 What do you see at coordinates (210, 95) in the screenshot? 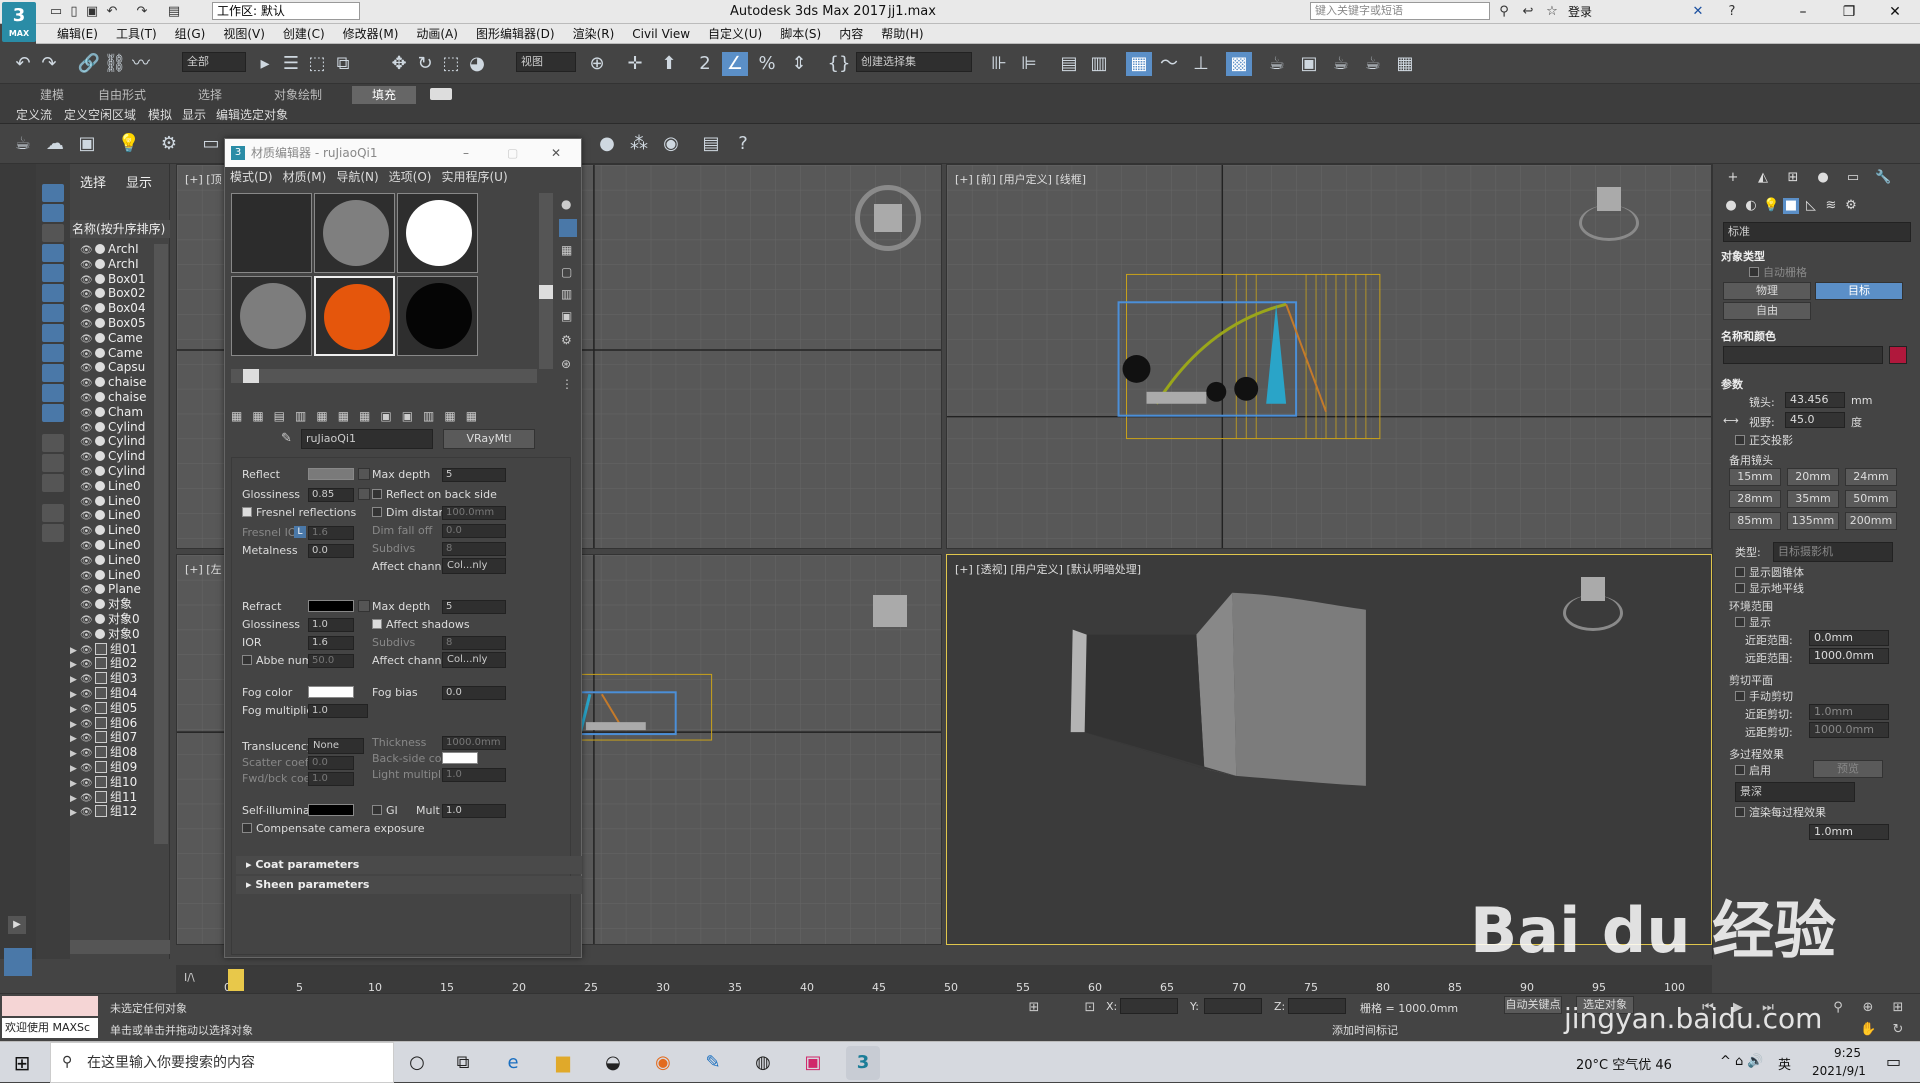
I see `tab-selection: 选择` at bounding box center [210, 95].